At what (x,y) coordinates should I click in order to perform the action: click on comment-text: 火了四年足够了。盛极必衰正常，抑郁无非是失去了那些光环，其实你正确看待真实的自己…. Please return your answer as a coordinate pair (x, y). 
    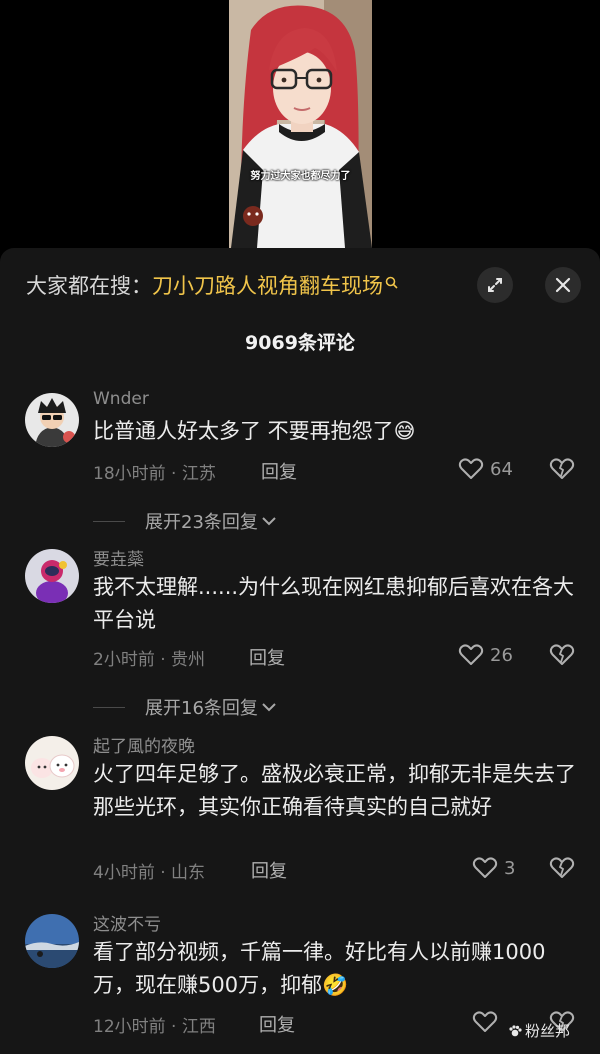
    Looking at the image, I should click on (334, 790).